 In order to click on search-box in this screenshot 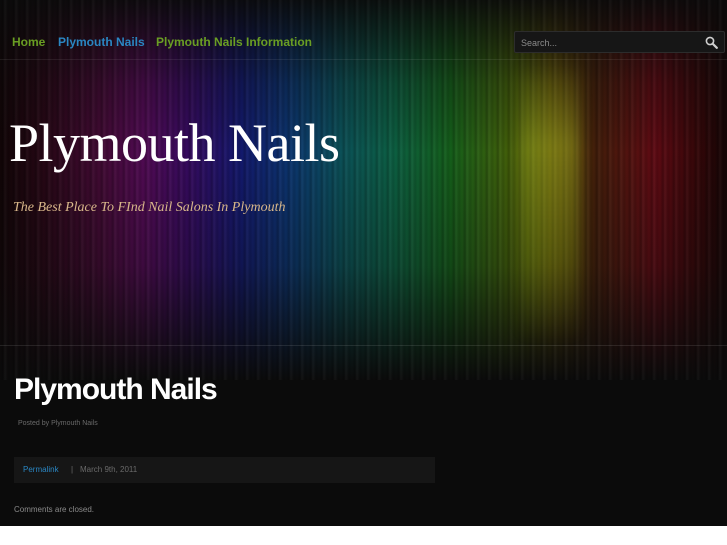, I will do `click(619, 42)`.